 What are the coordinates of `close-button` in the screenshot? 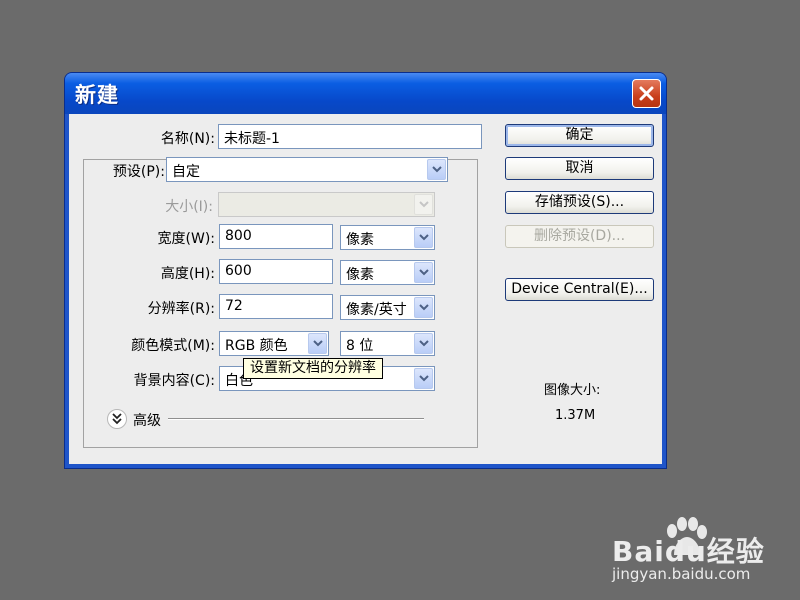 It's located at (646, 93).